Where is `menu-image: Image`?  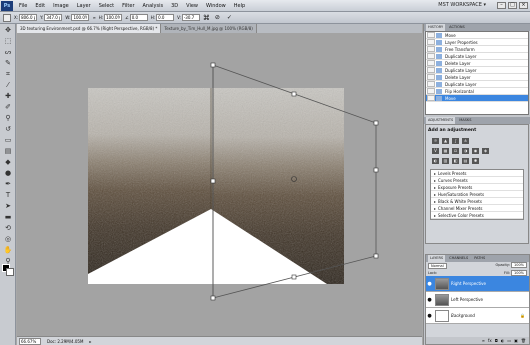
menu-image: Image is located at coordinates (61, 6).